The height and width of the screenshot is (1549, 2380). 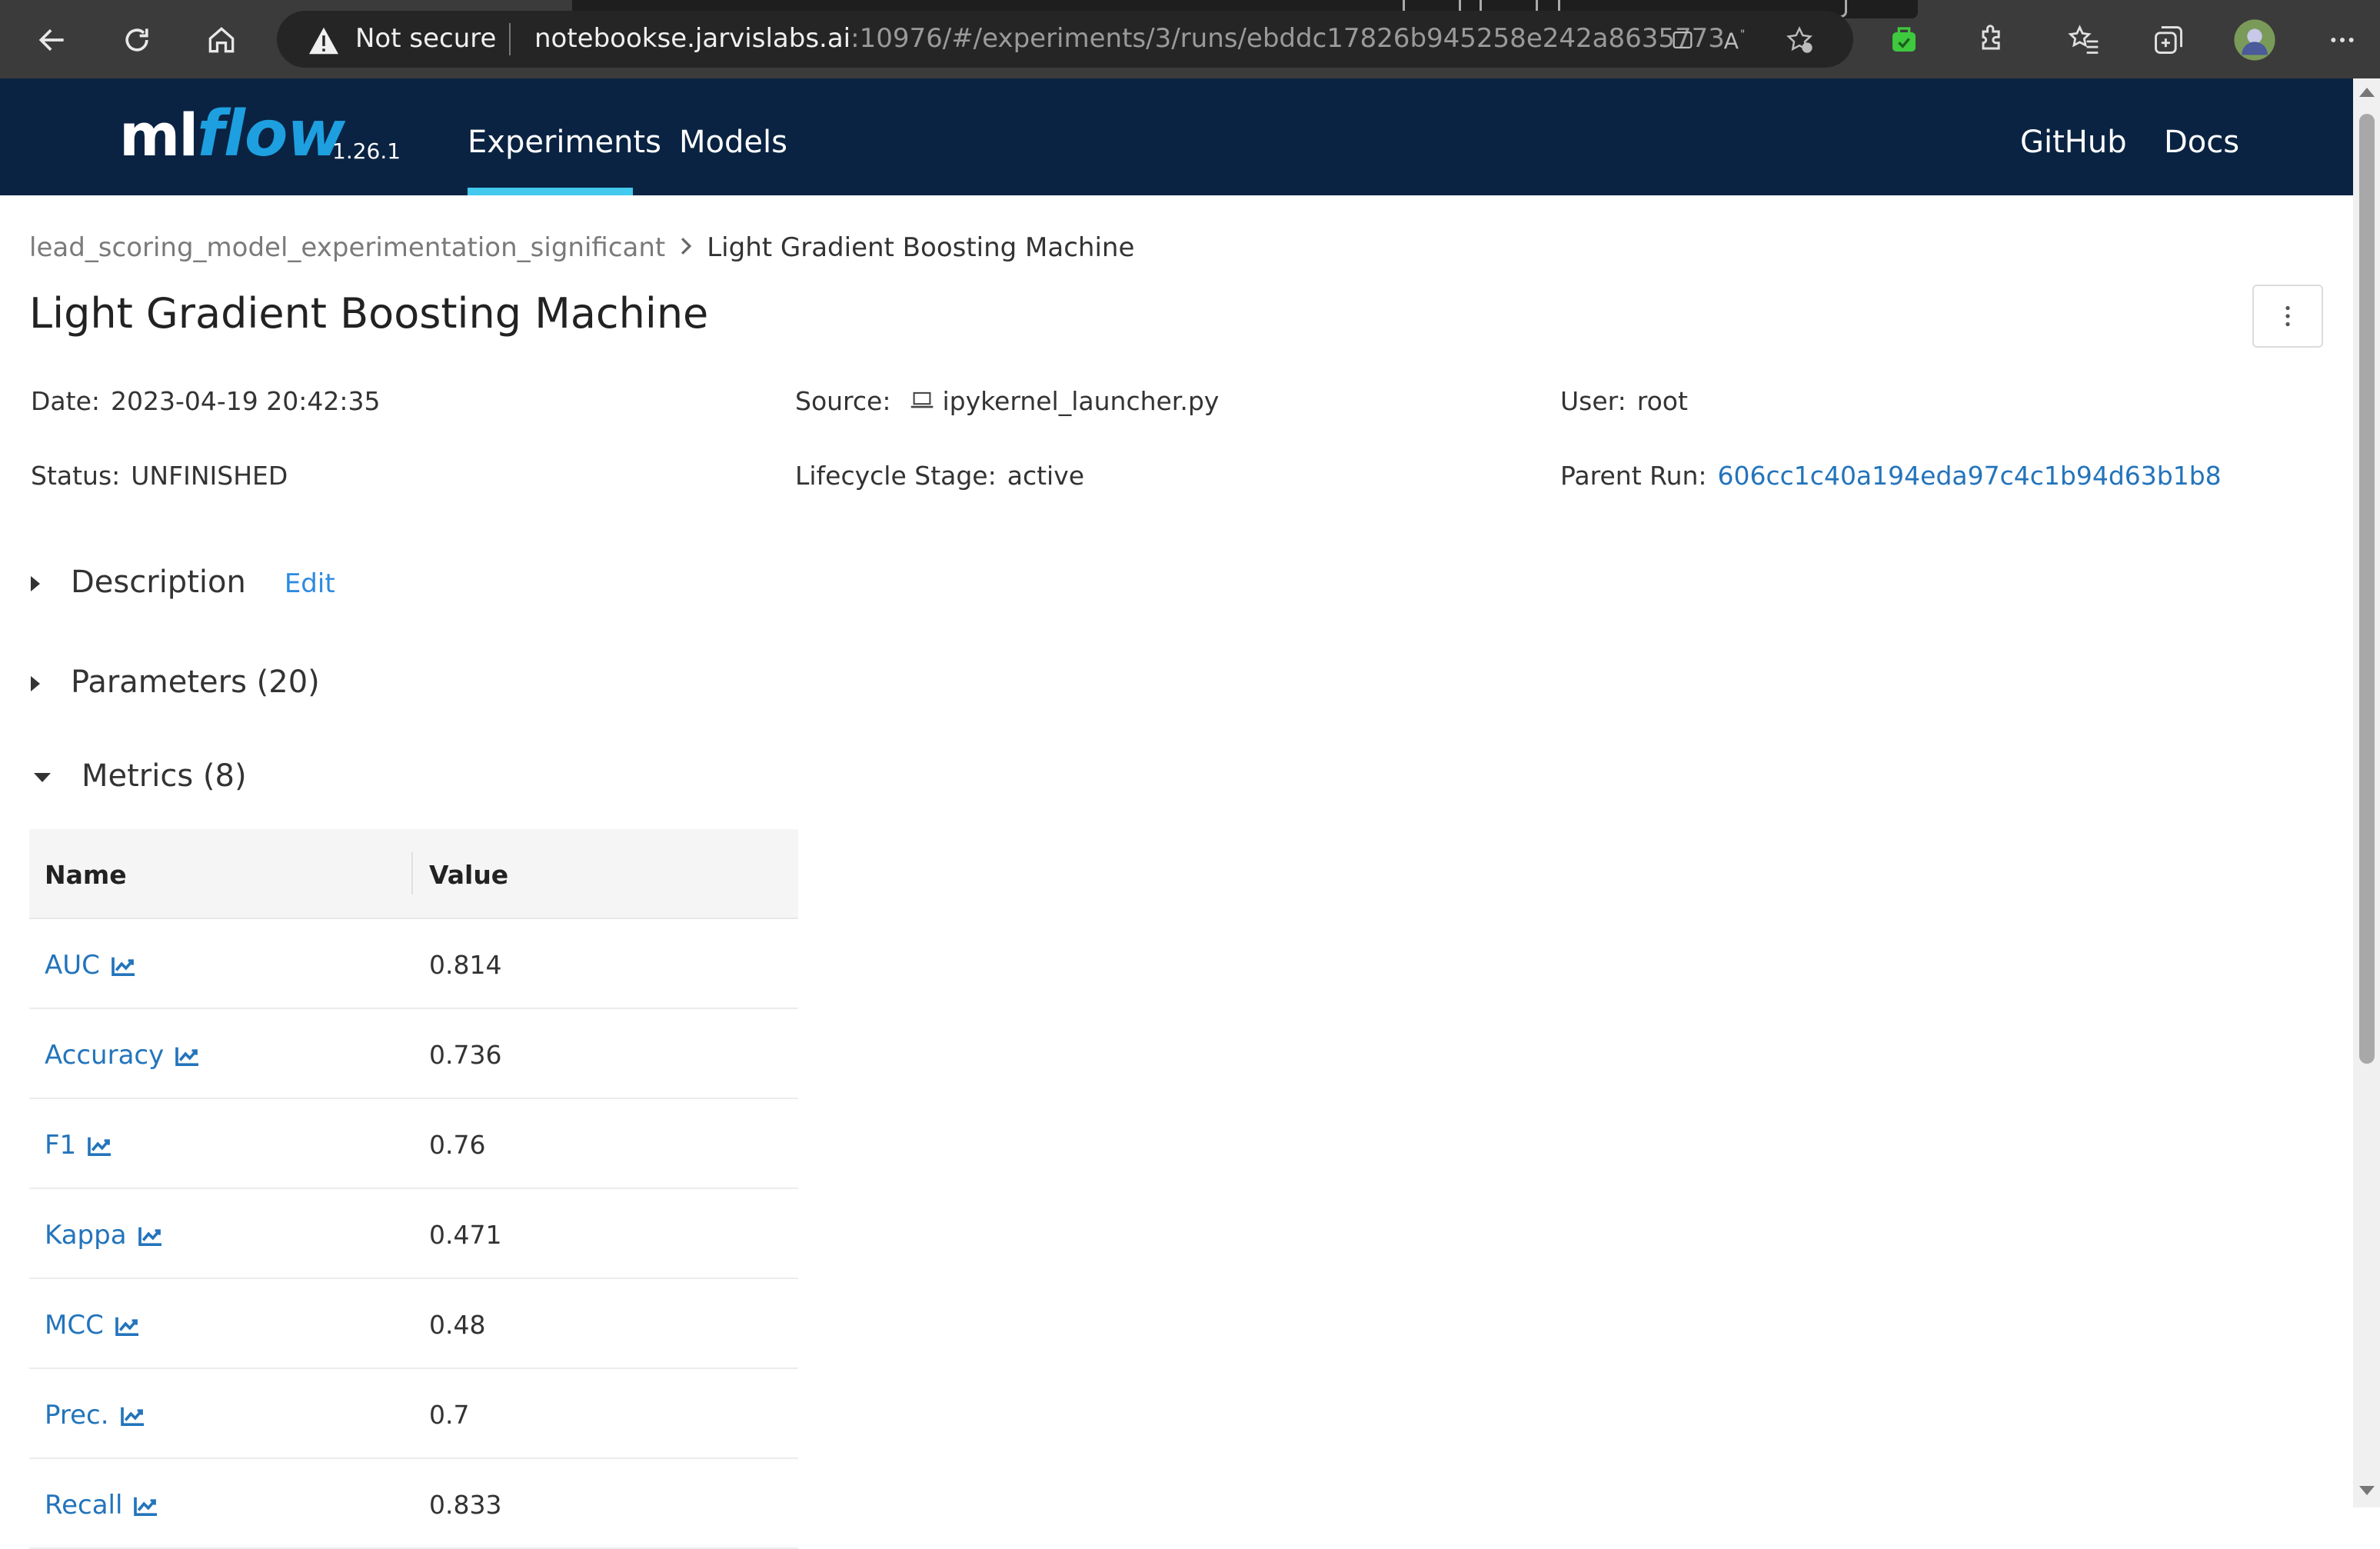 I want to click on meta-status-value: UNFINISHED, so click(x=209, y=476).